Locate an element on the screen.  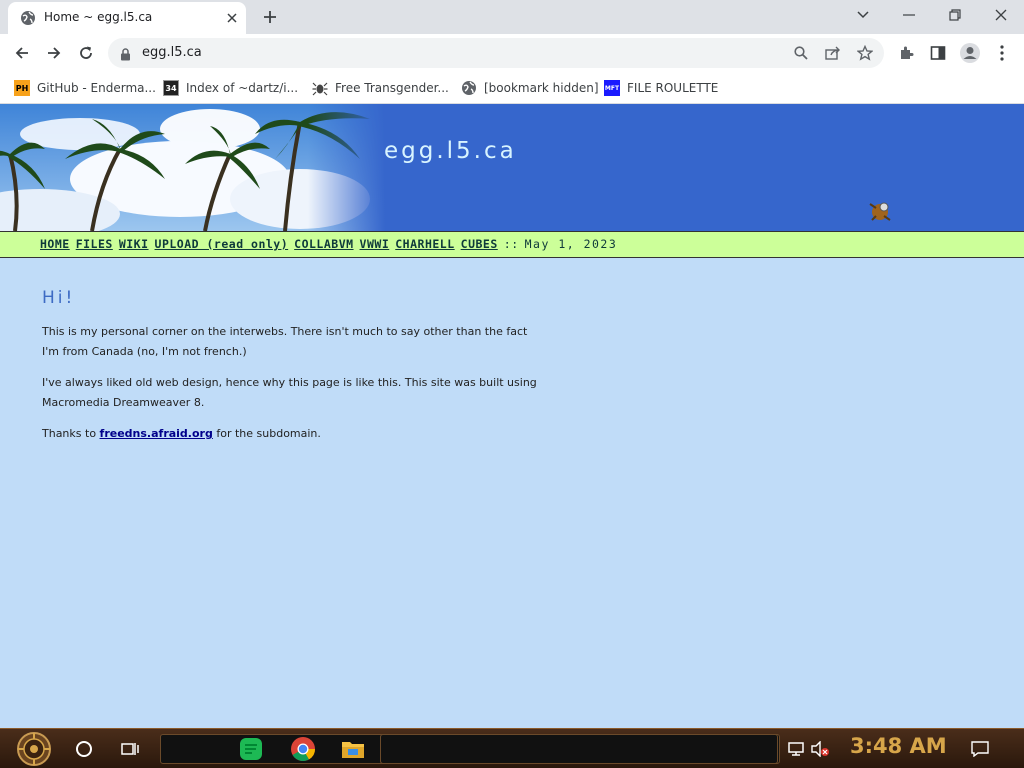
network-icon is located at coordinates (796, 749).